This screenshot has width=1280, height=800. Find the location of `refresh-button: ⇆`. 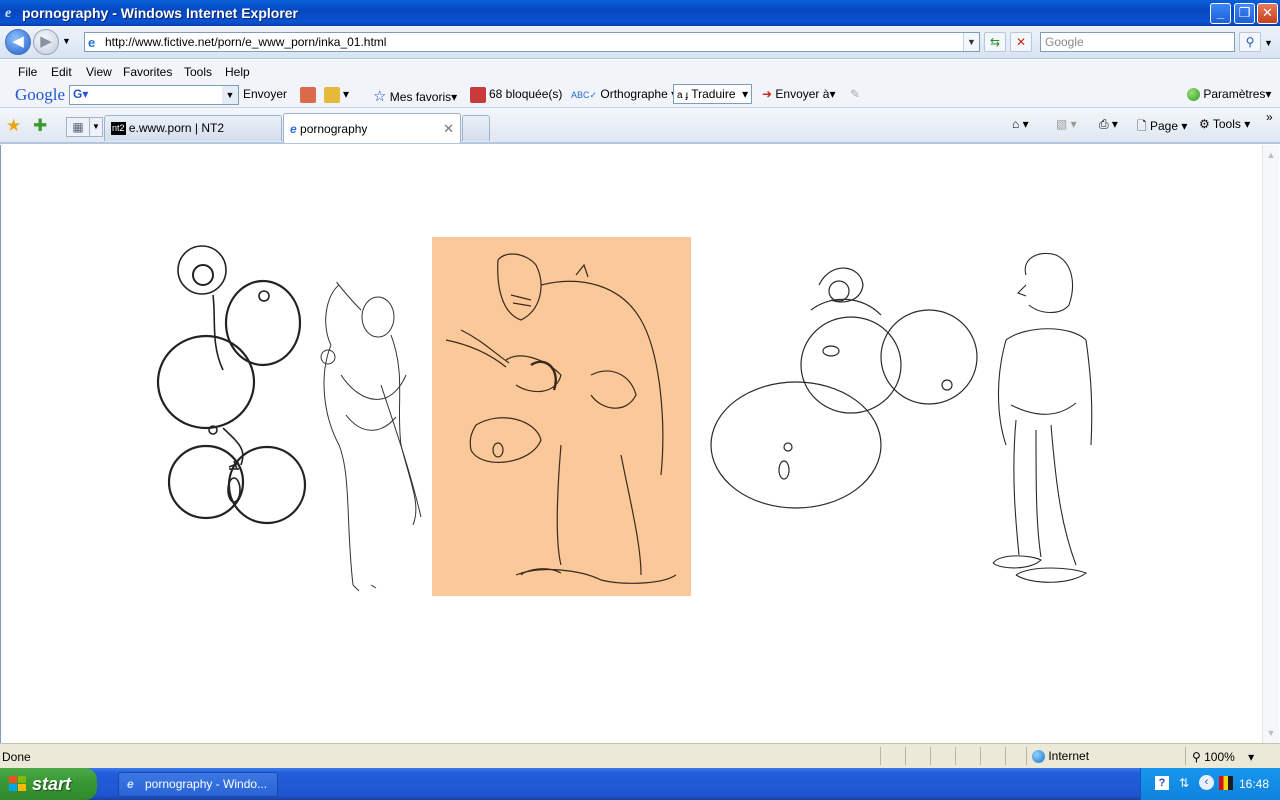

refresh-button: ⇆ is located at coordinates (995, 42).